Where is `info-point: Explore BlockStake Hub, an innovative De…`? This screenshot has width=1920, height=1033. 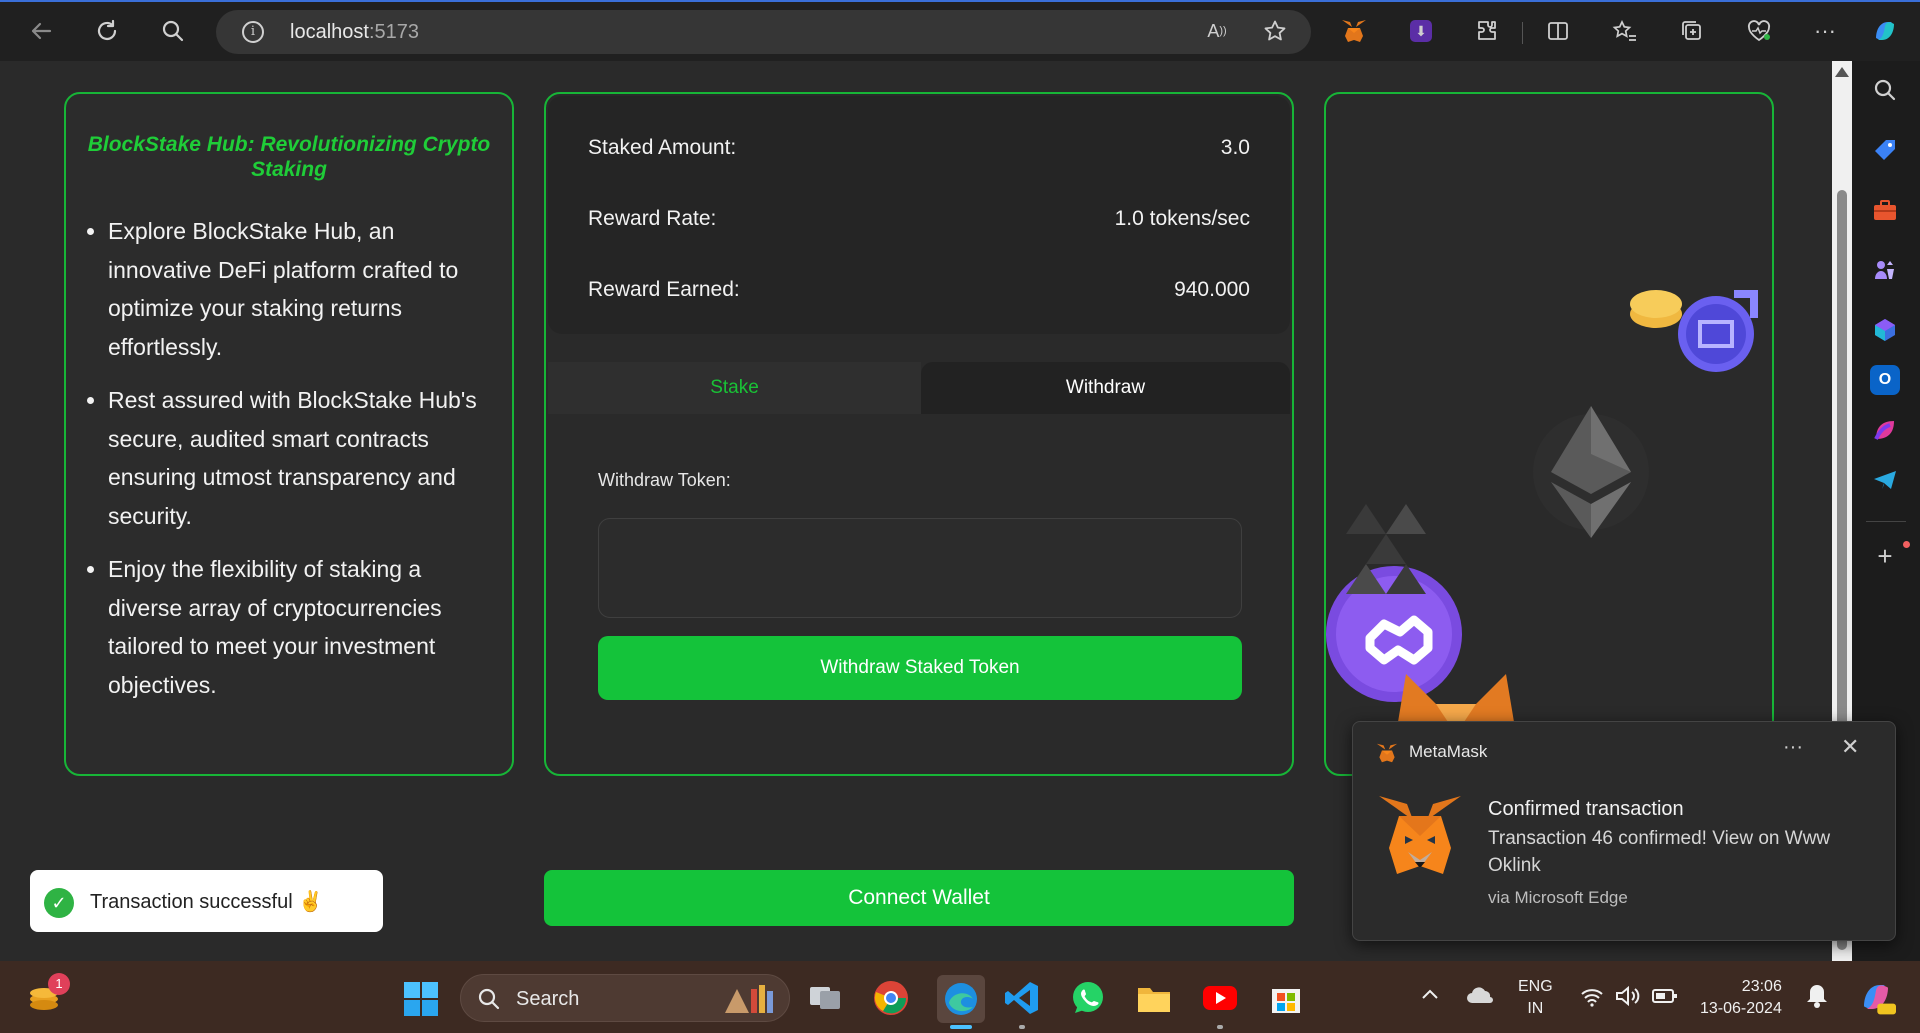
info-point: Explore BlockStake Hub, an innovative De… is located at coordinates (300, 289).